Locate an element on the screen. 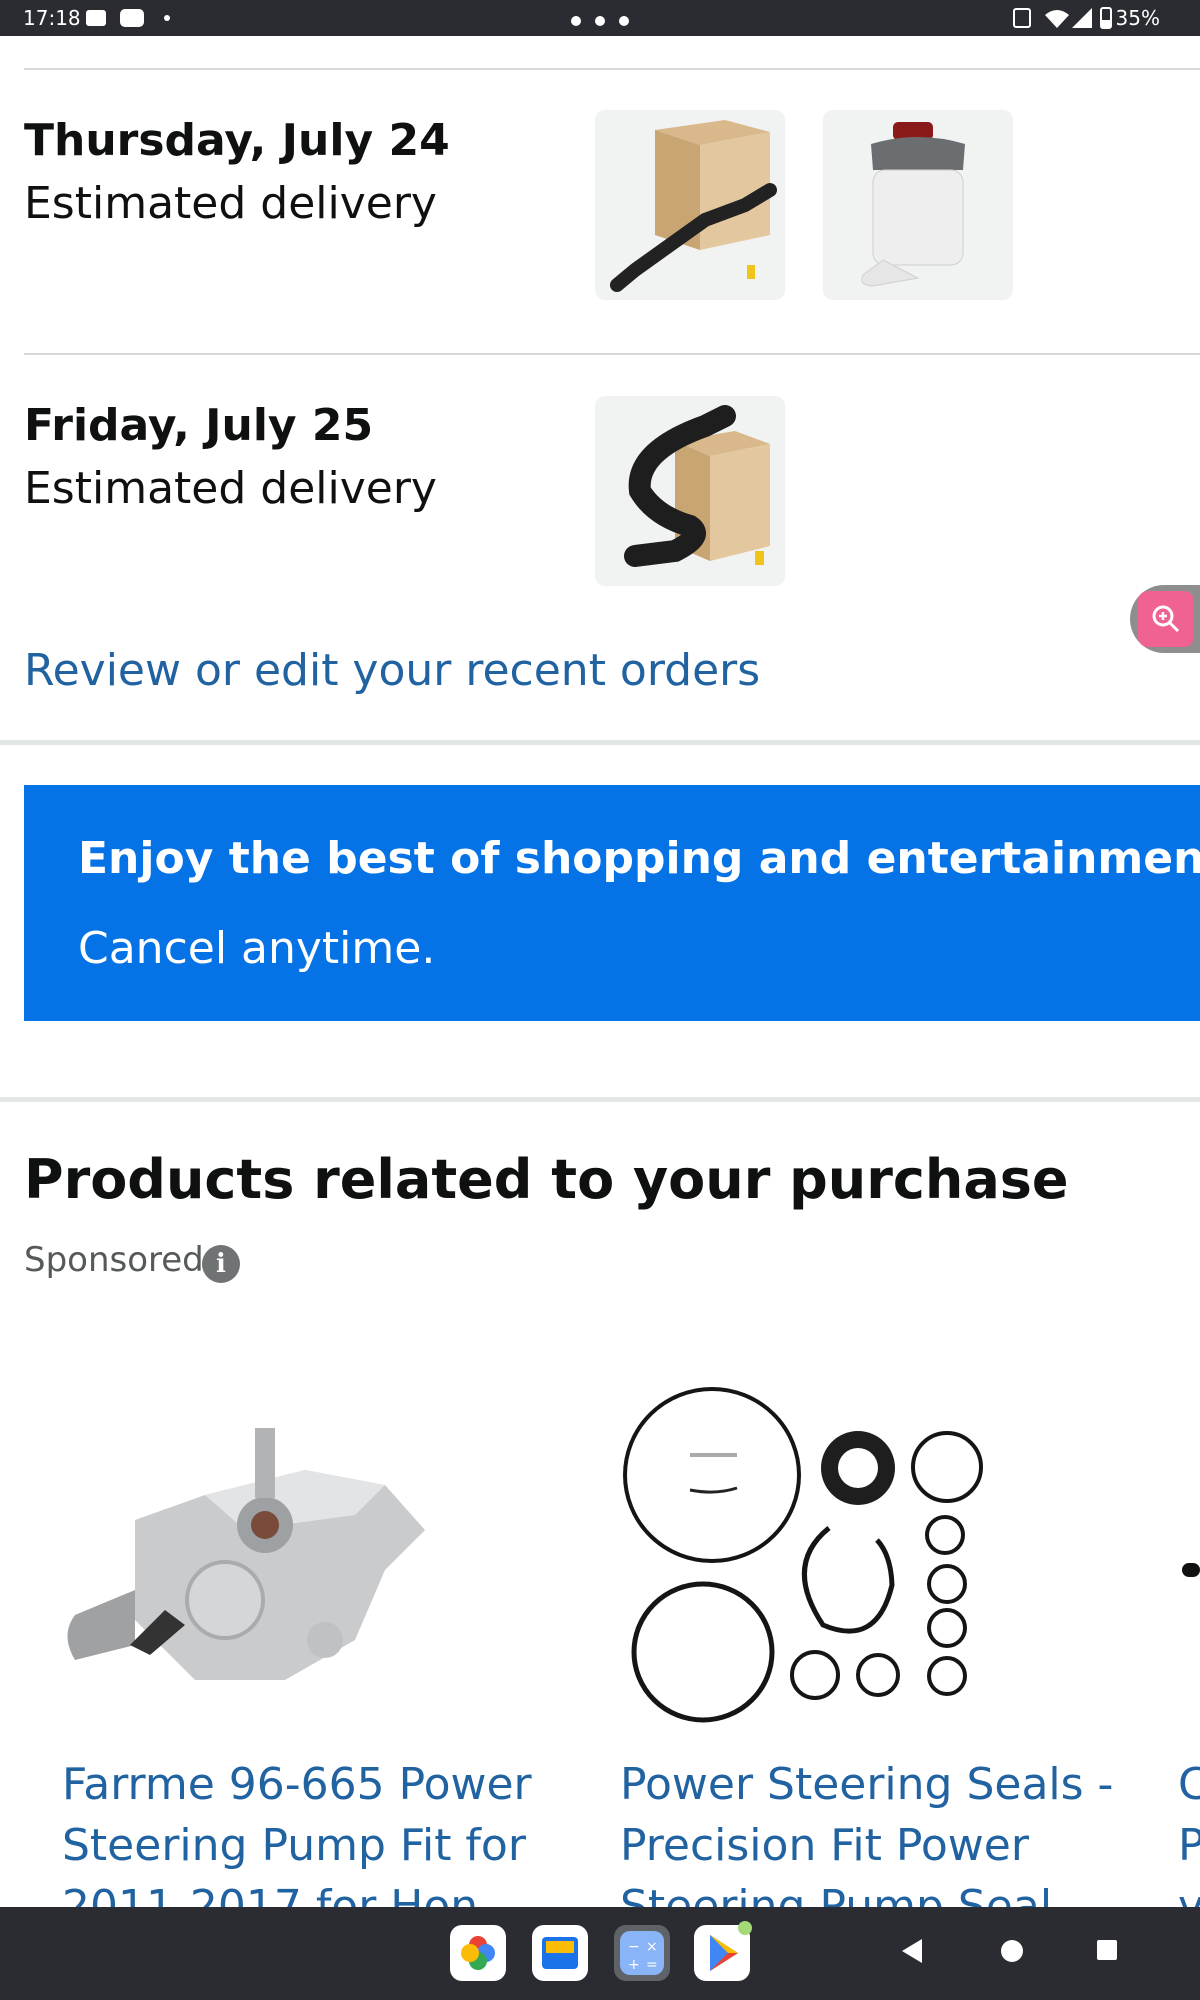  banner-subtext: Cancel anytime. is located at coordinates (257, 948).